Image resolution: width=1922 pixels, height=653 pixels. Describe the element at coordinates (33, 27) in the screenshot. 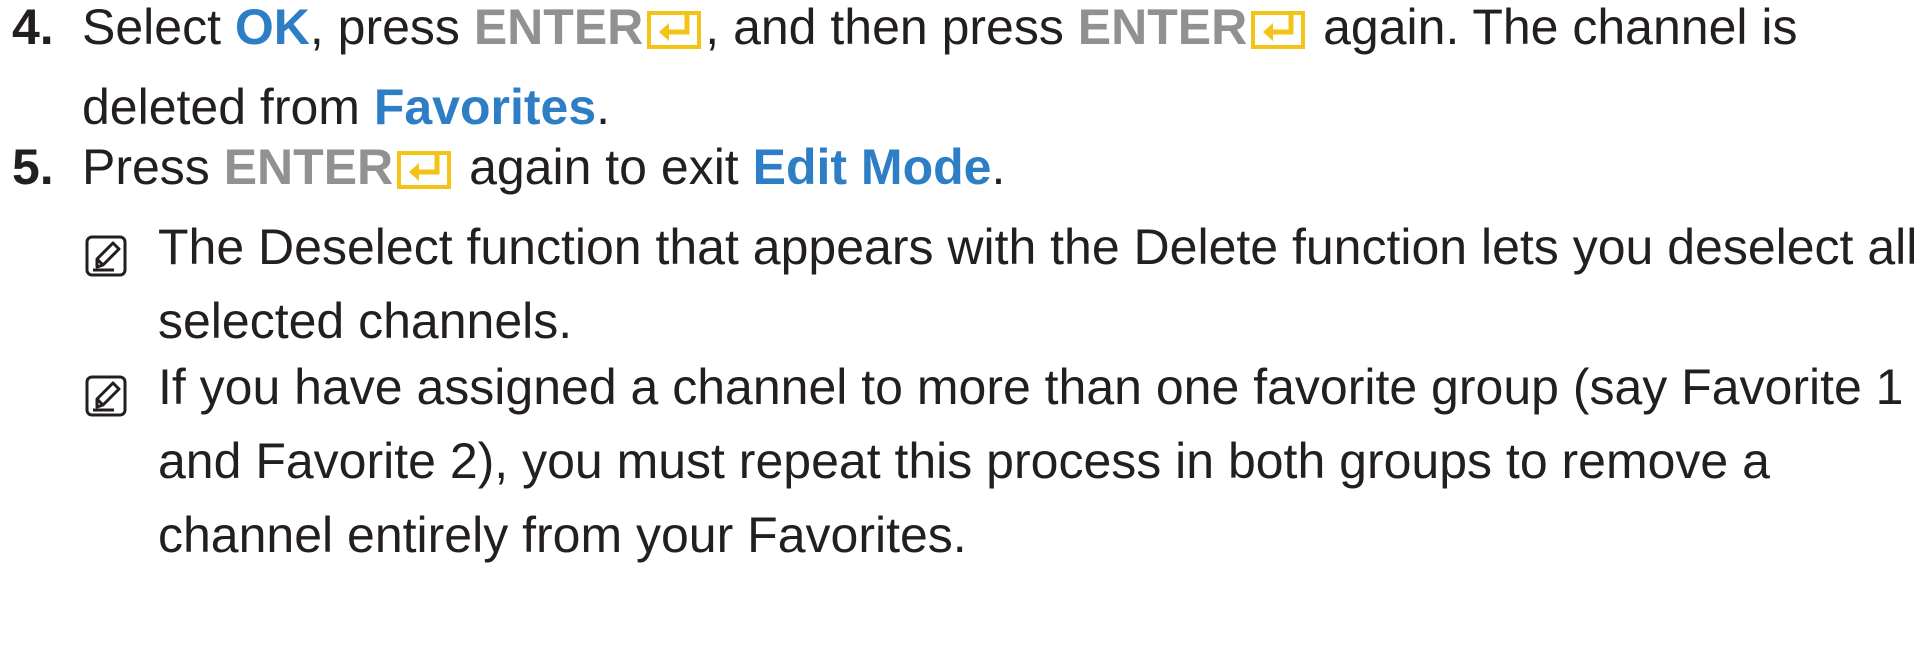

I see `step-number: 4.` at that location.